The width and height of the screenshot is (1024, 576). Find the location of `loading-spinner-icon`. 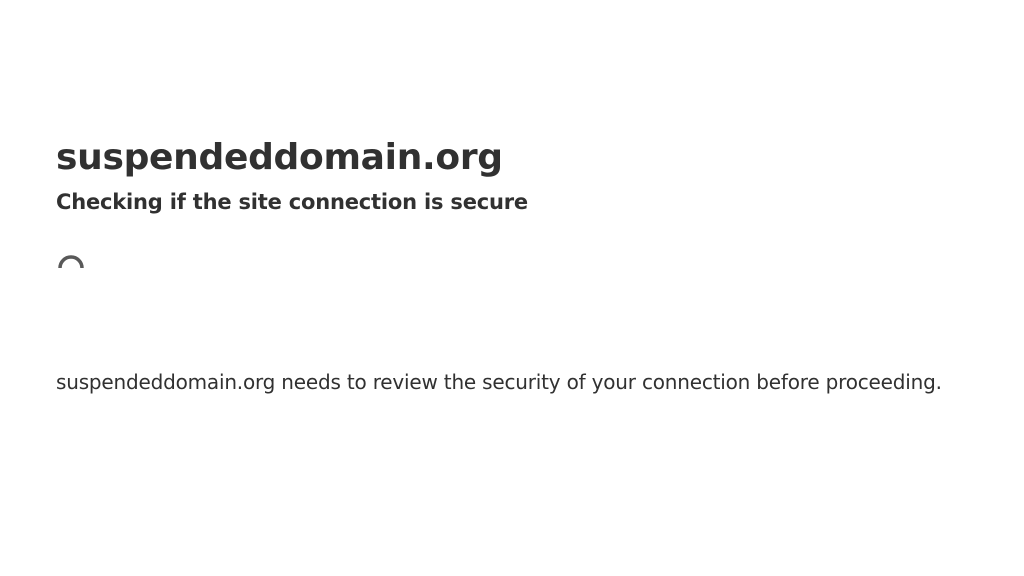

loading-spinner-icon is located at coordinates (71, 262).